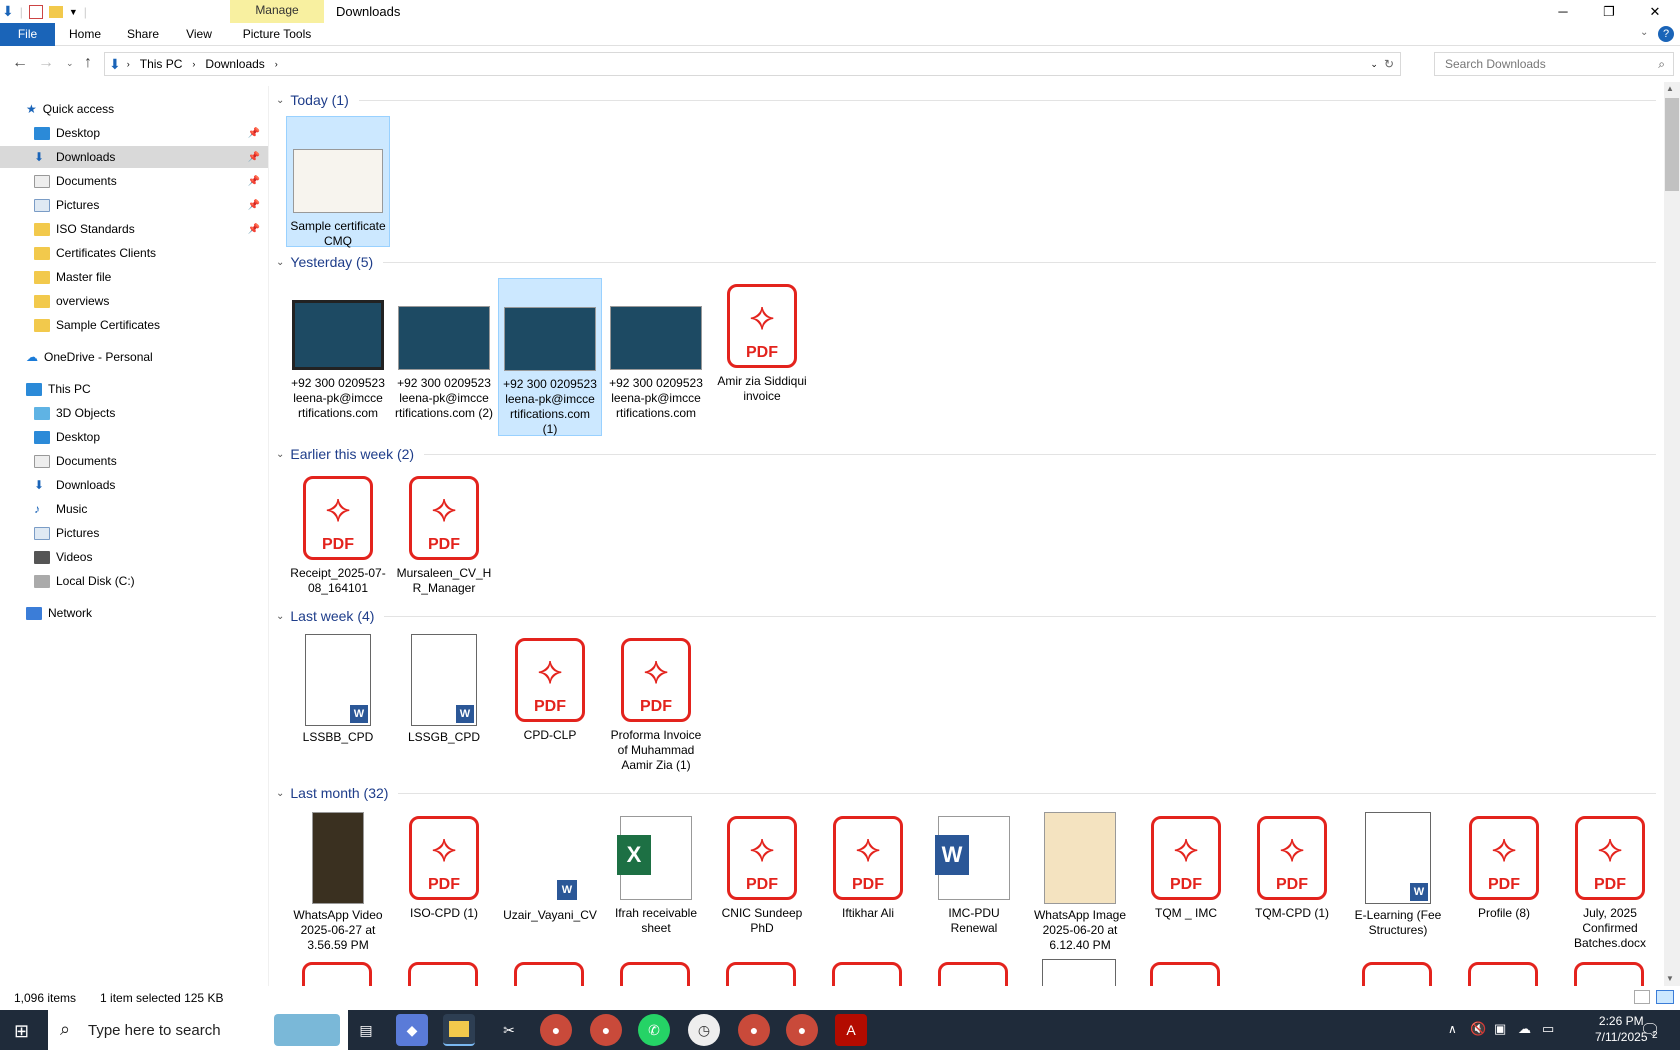 The image size is (1680, 1050). I want to click on acrobat-icon: A, so click(851, 1030).